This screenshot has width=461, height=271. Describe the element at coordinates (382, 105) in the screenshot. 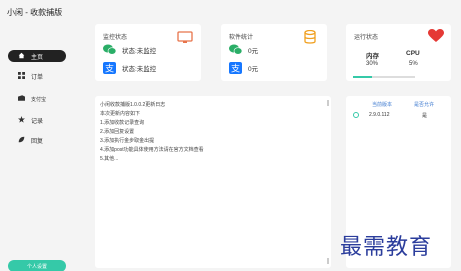

I see `version-current-header: 当前版本` at that location.